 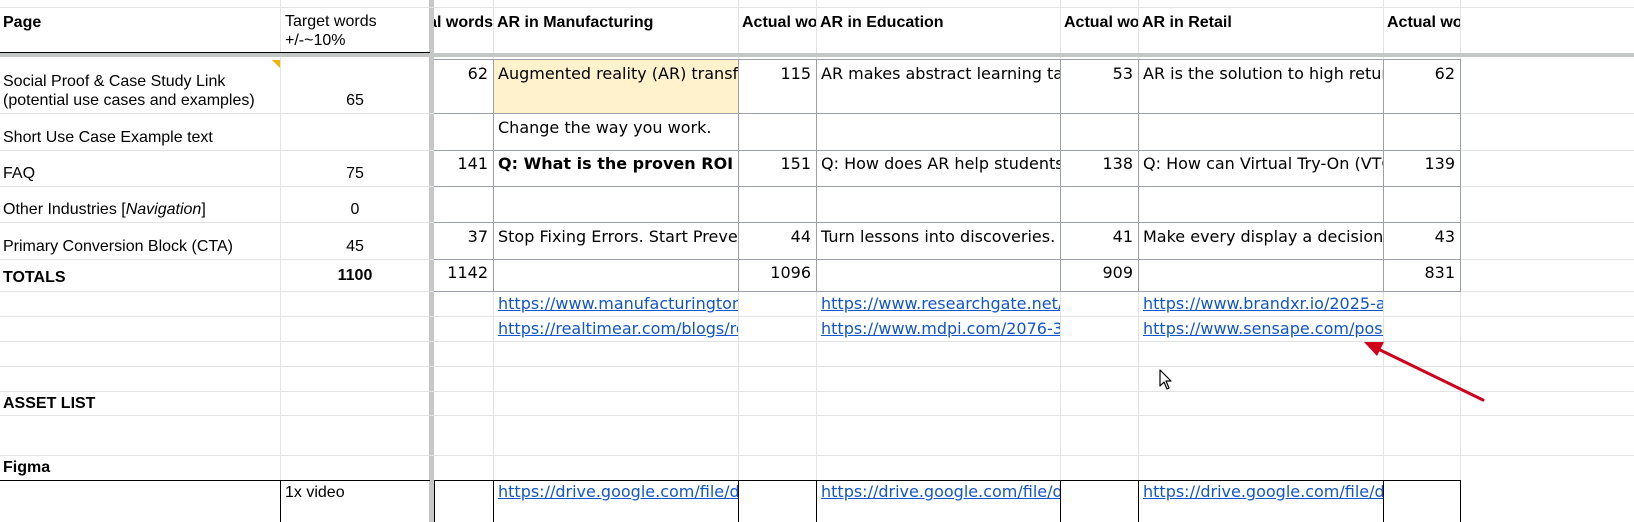 I want to click on source-link-education-1: https://www.researchgate.net/publication, so click(x=938, y=304).